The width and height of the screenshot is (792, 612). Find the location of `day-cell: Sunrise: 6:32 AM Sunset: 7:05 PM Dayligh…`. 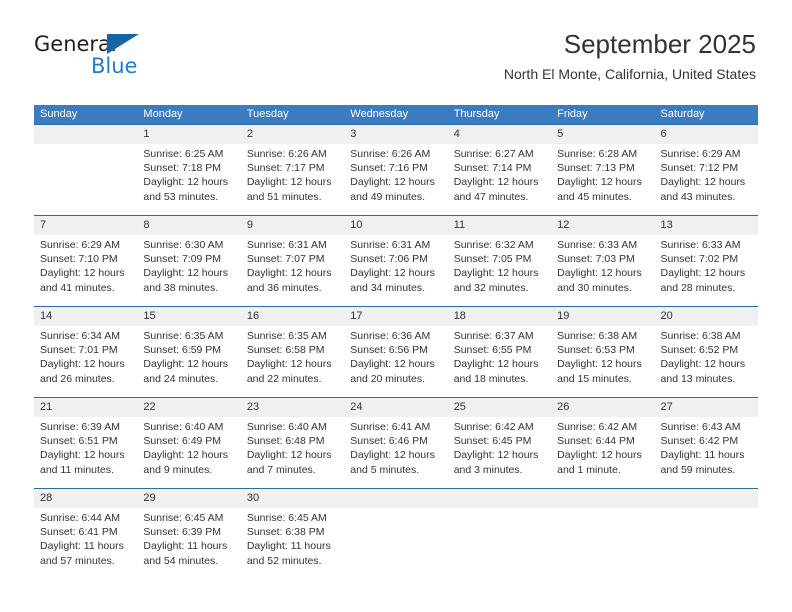

day-cell: Sunrise: 6:32 AM Sunset: 7:05 PM Dayligh… is located at coordinates (499, 270).